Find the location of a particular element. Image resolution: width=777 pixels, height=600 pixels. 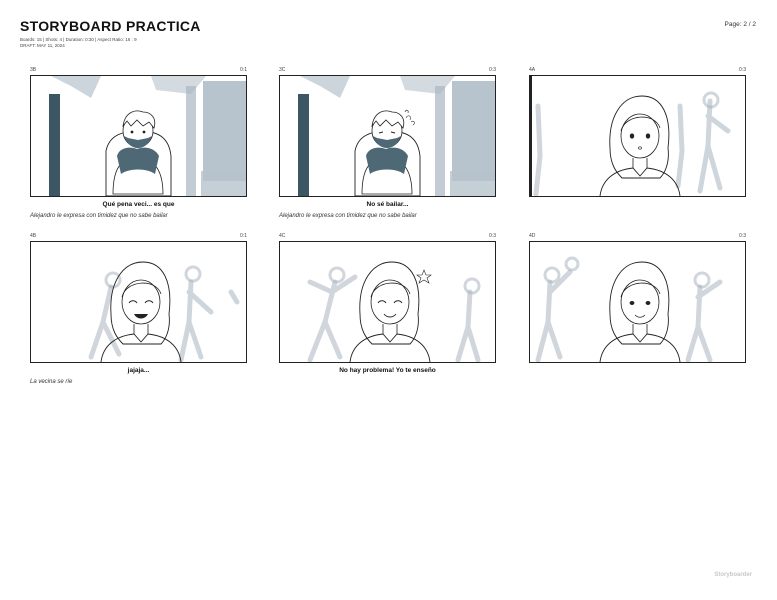

panel-4a: 4A 0:3 is located at coordinates (637, 140).